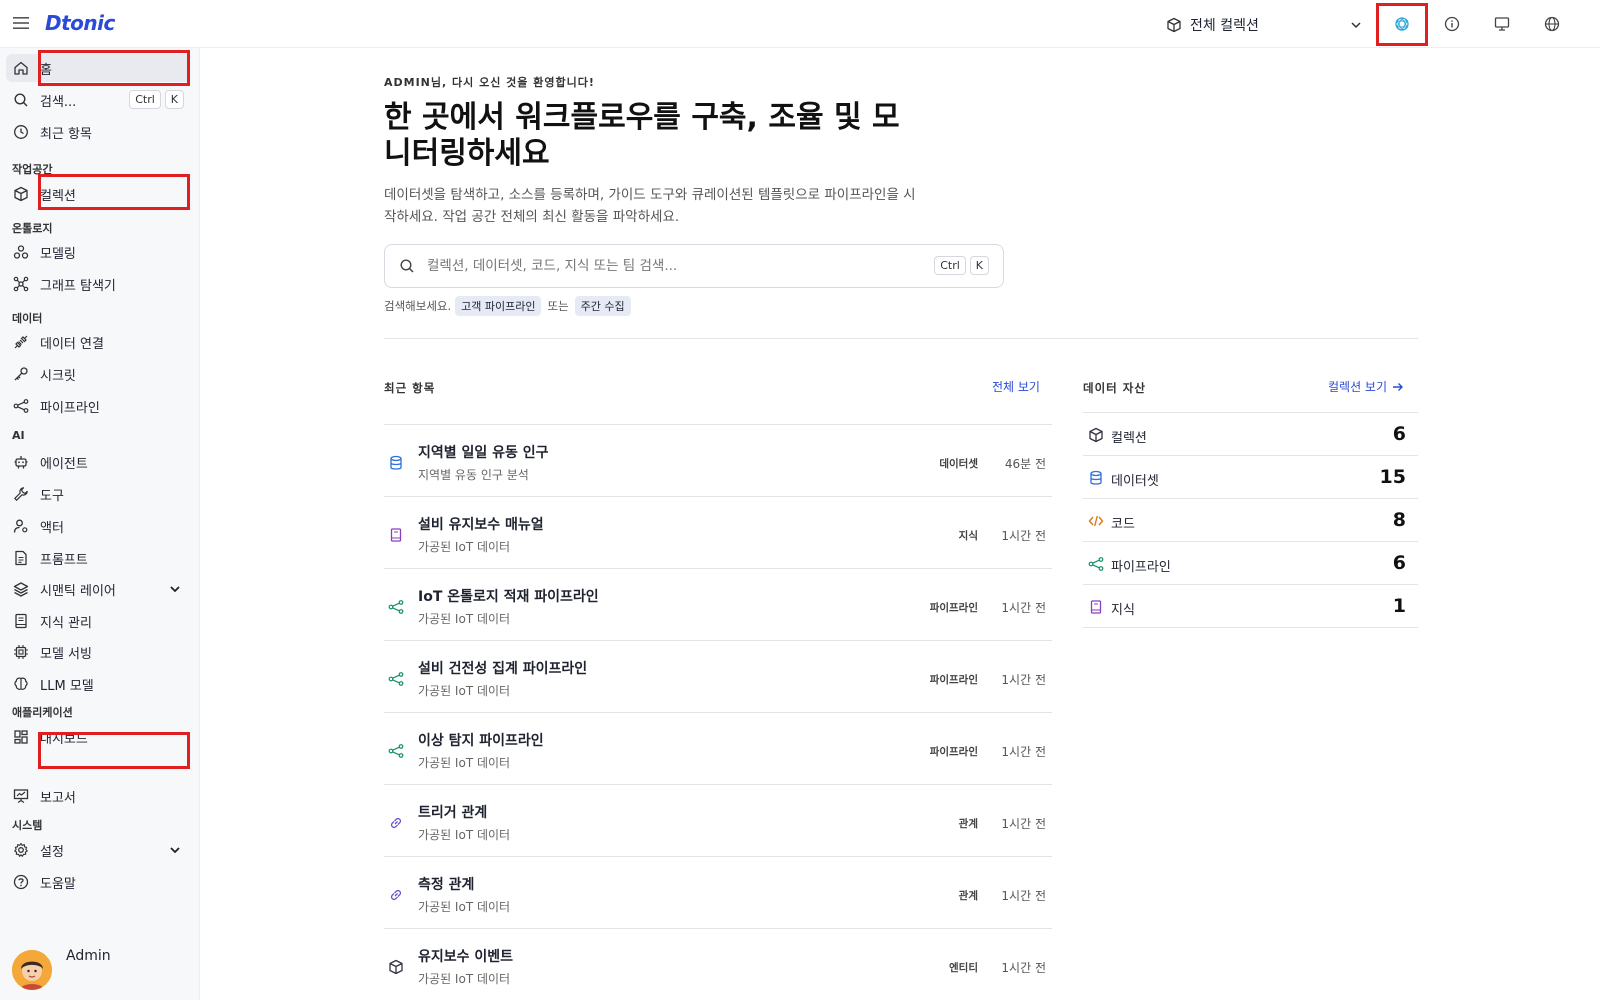  Describe the element at coordinates (718, 820) in the screenshot. I see `list-item: 트리거 관계 가공된 IoT 데이터 관계 1시간 전` at that location.